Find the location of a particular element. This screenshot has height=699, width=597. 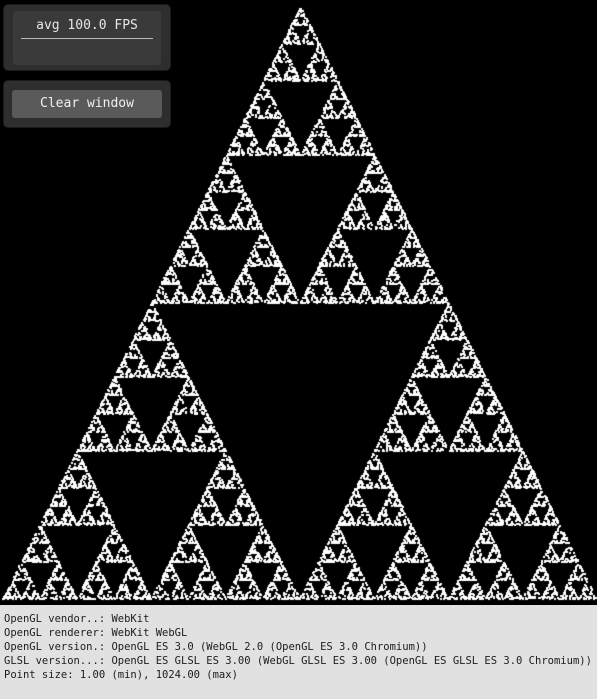

fps-widget: avg 100.0 FPS is located at coordinates (87, 38).